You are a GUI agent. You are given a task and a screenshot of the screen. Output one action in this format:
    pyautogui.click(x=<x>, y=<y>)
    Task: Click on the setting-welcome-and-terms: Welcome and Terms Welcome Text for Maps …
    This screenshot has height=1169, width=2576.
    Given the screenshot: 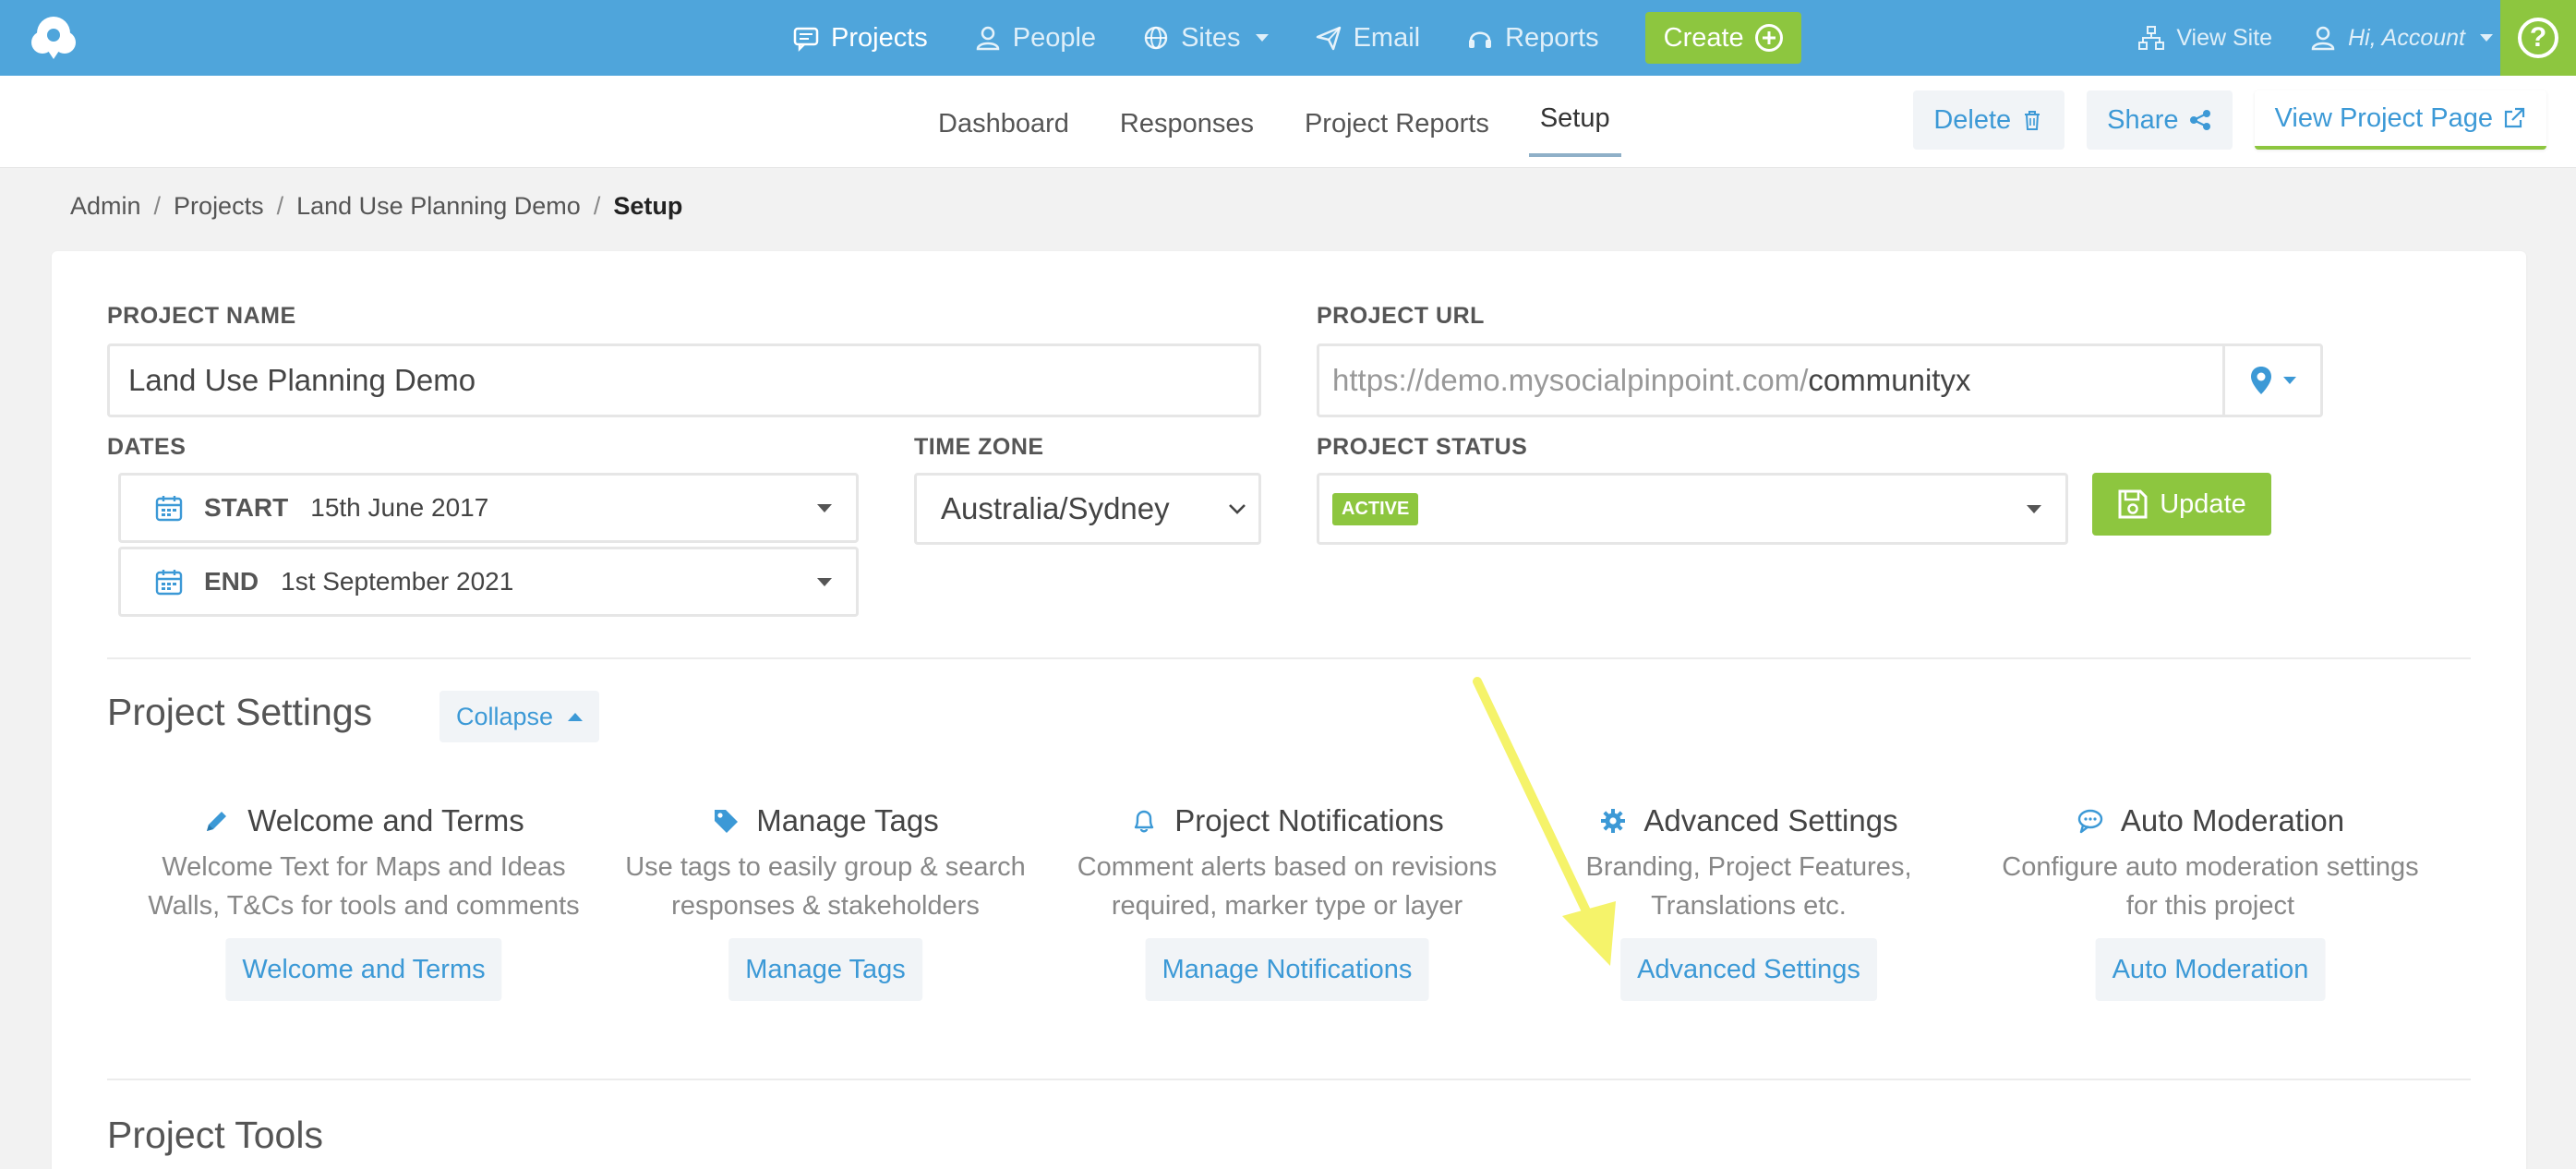 What is the action you would take?
    pyautogui.click(x=364, y=899)
    